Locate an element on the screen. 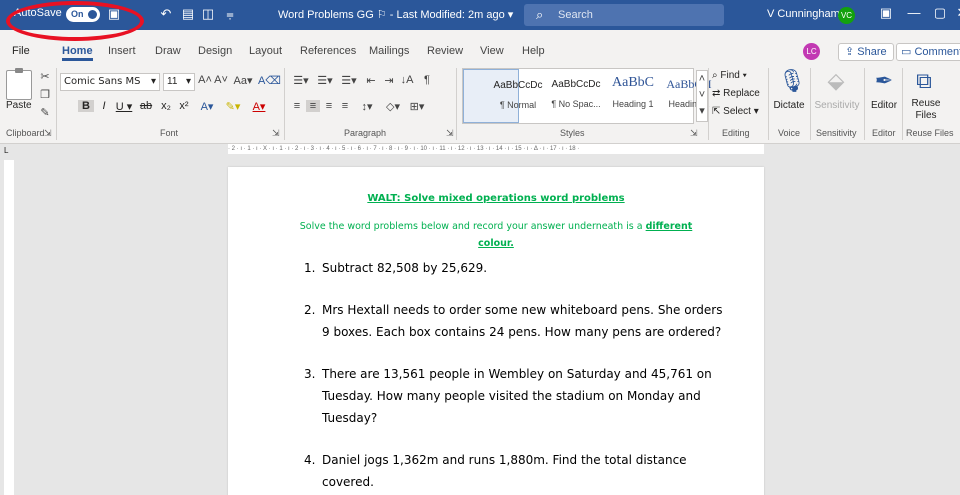 This screenshot has height=495, width=960. strikethrough-button: ab is located at coordinates (146, 106).